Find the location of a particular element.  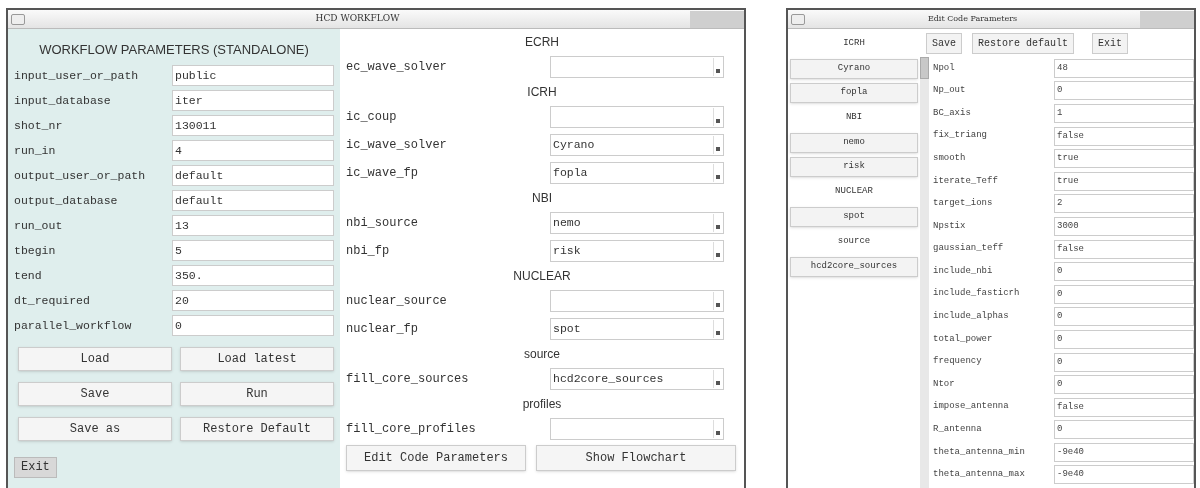

input-field: 3000 is located at coordinates (1124, 226).